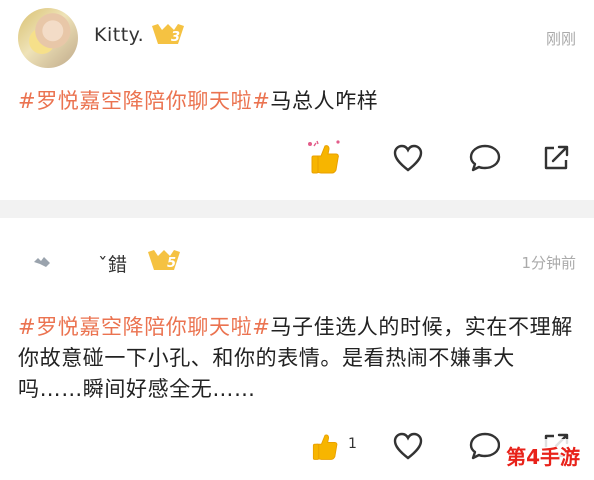  I want to click on action-bar, so click(297, 158).